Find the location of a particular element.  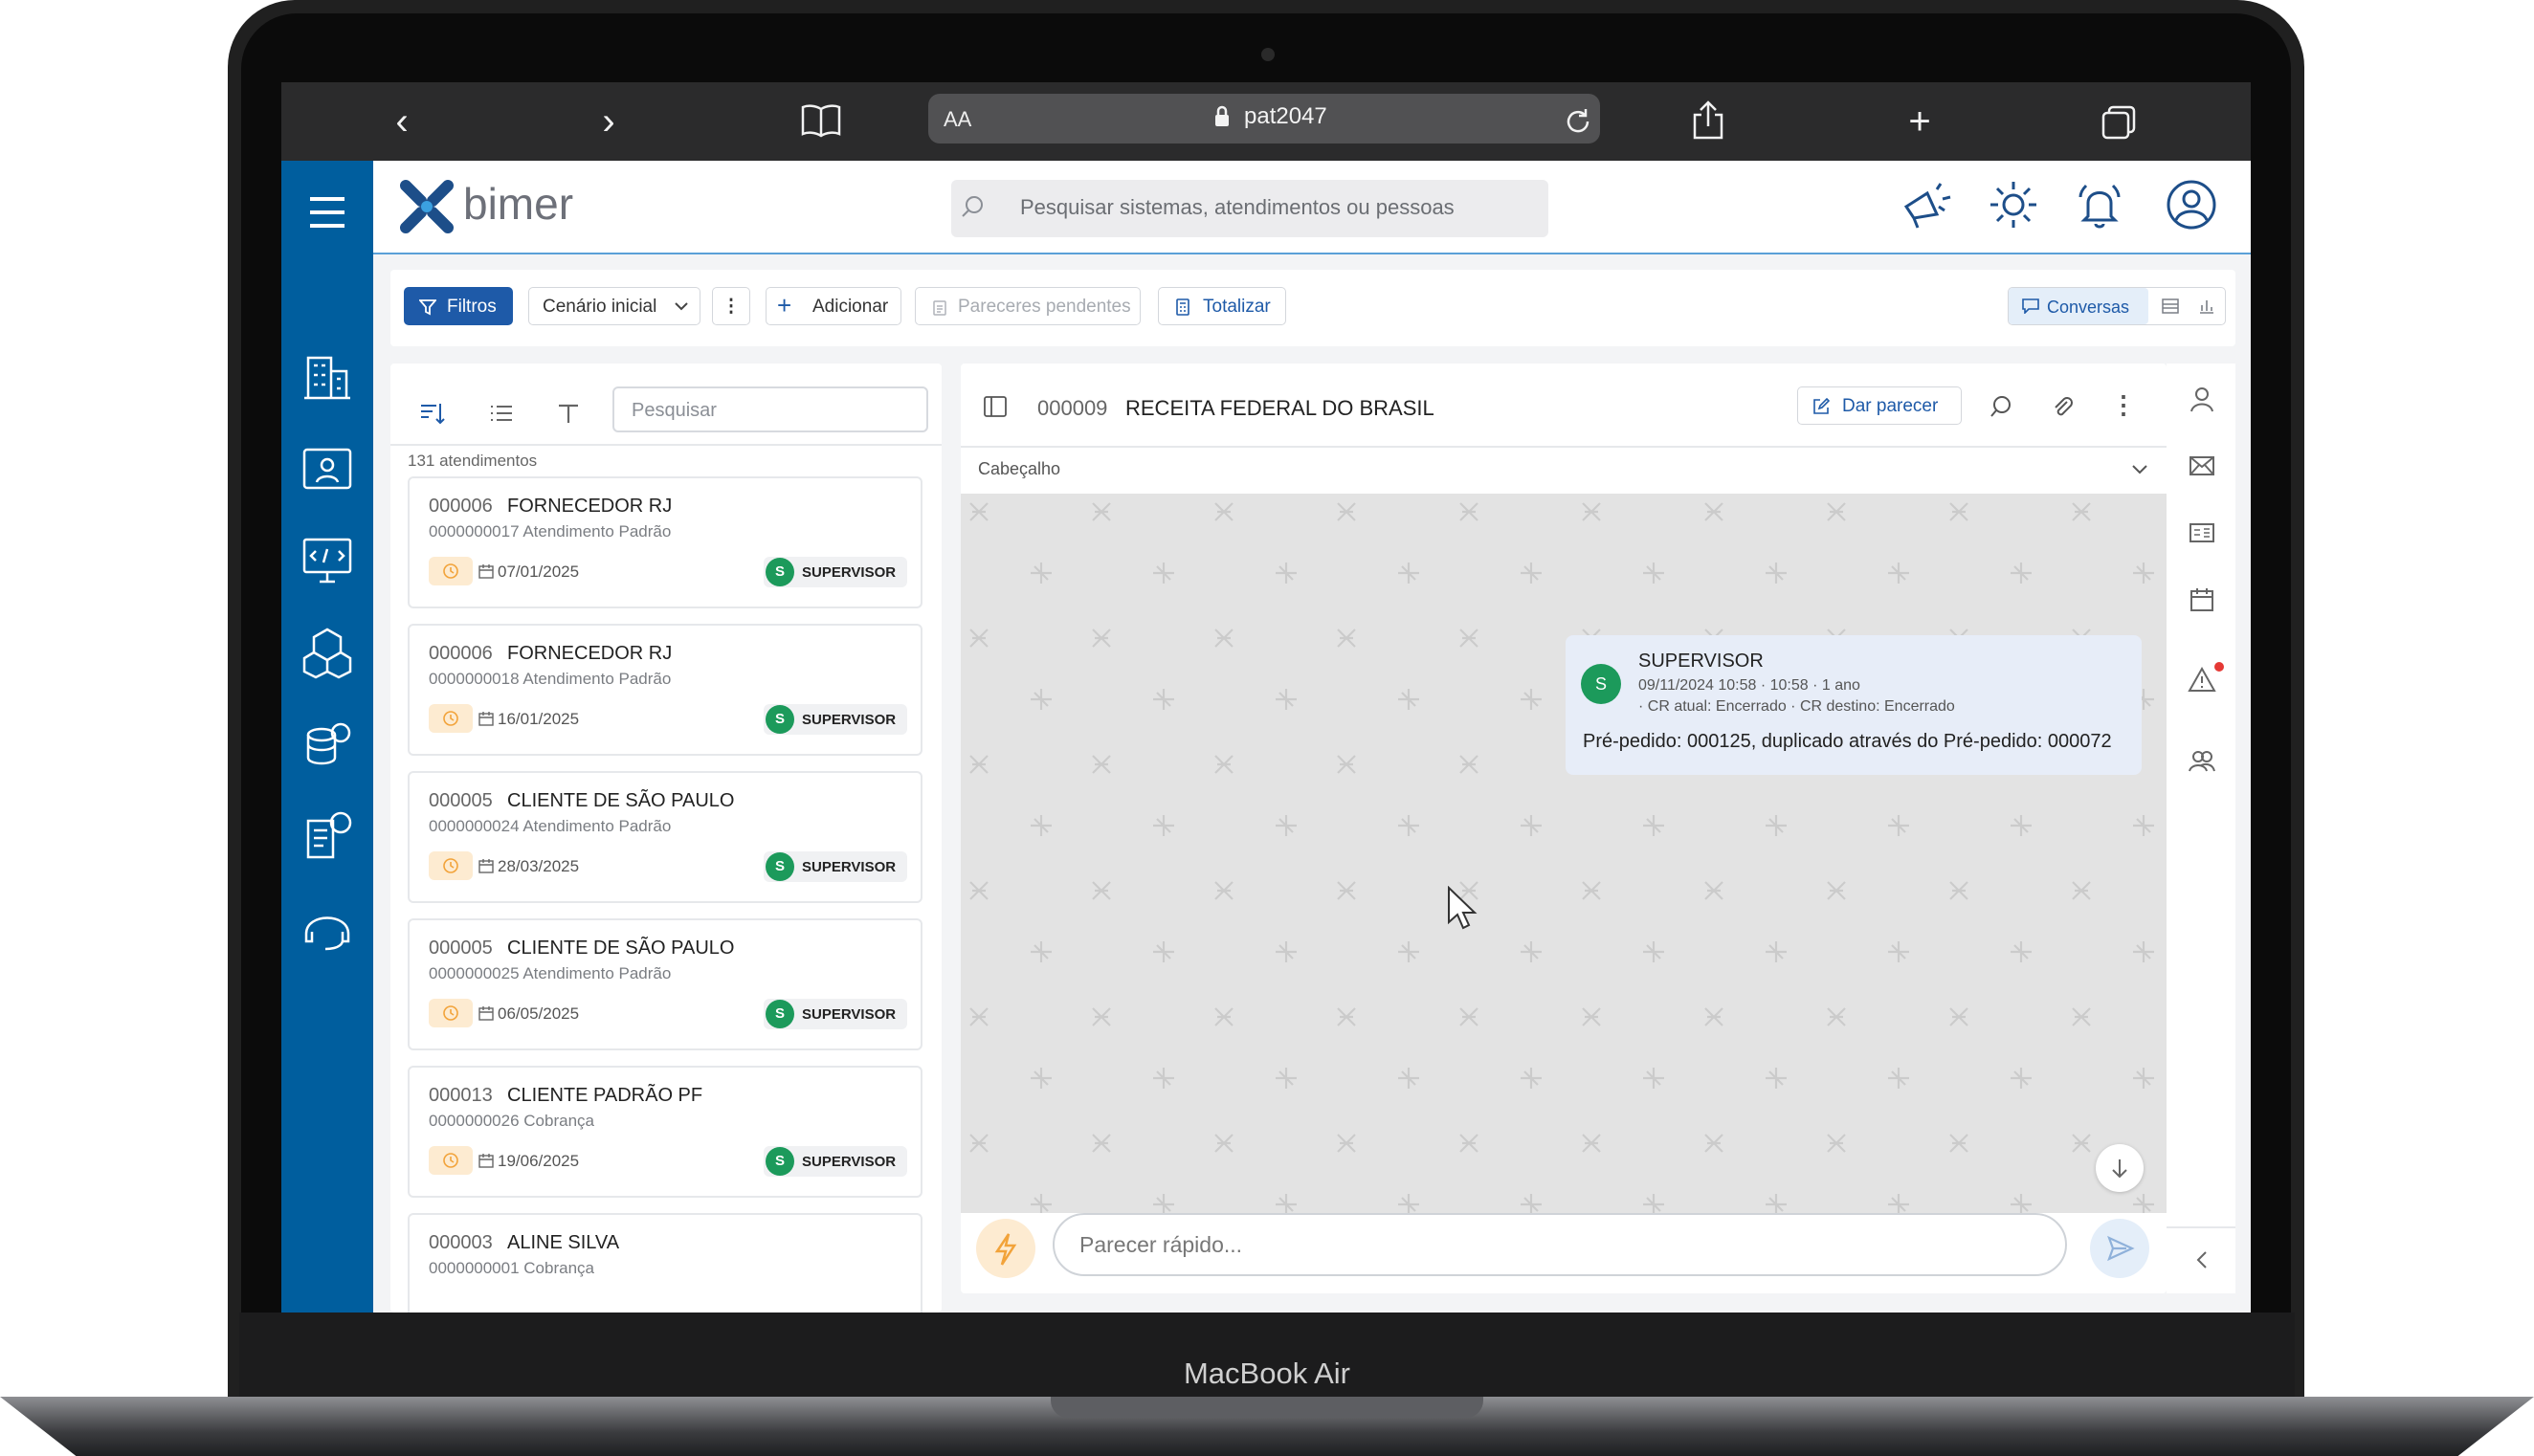

boxes-icon is located at coordinates (327, 652).